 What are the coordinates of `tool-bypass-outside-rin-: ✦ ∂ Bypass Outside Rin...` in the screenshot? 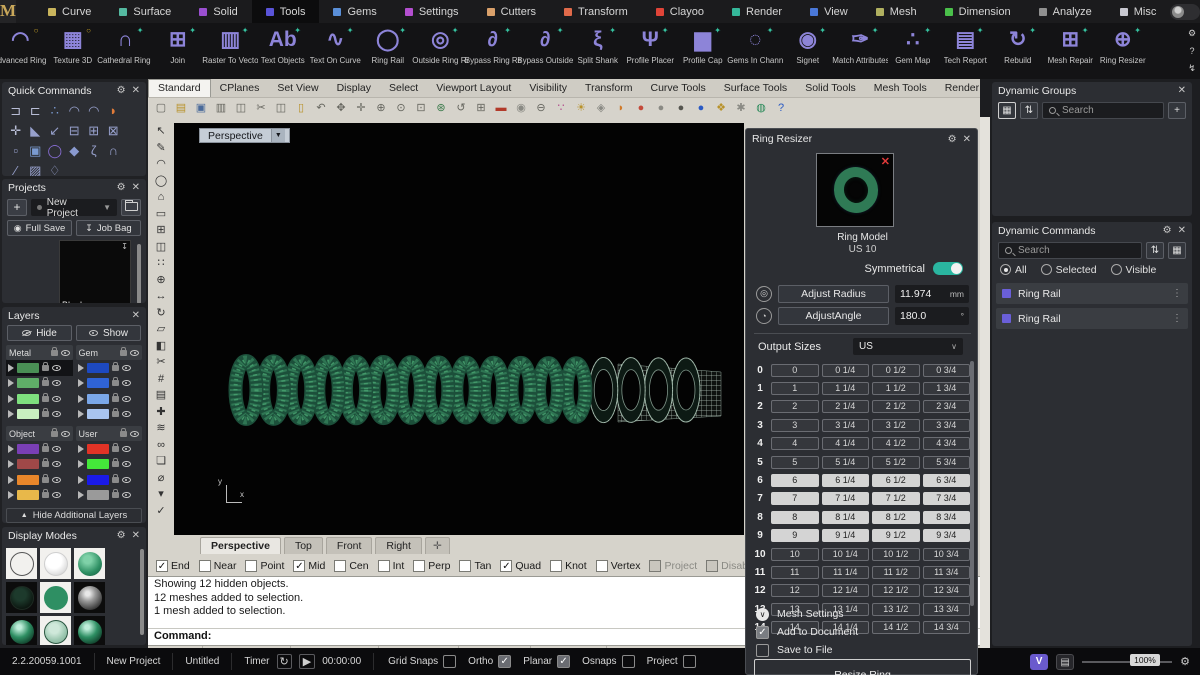 It's located at (545, 51).